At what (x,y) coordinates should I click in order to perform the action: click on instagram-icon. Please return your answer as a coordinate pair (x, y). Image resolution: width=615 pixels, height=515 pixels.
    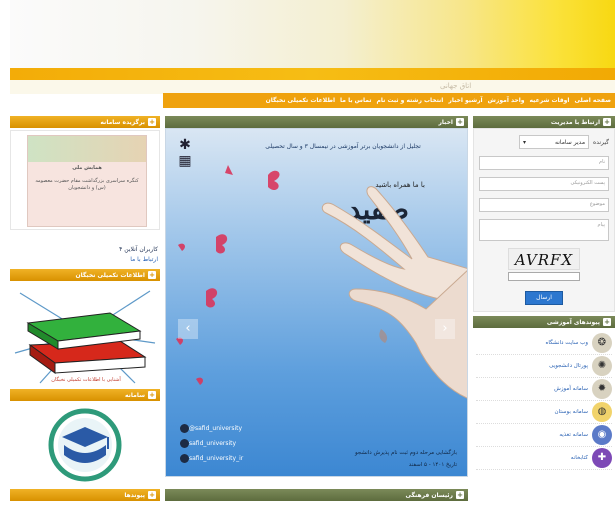
    Looking at the image, I should click on (184, 443).